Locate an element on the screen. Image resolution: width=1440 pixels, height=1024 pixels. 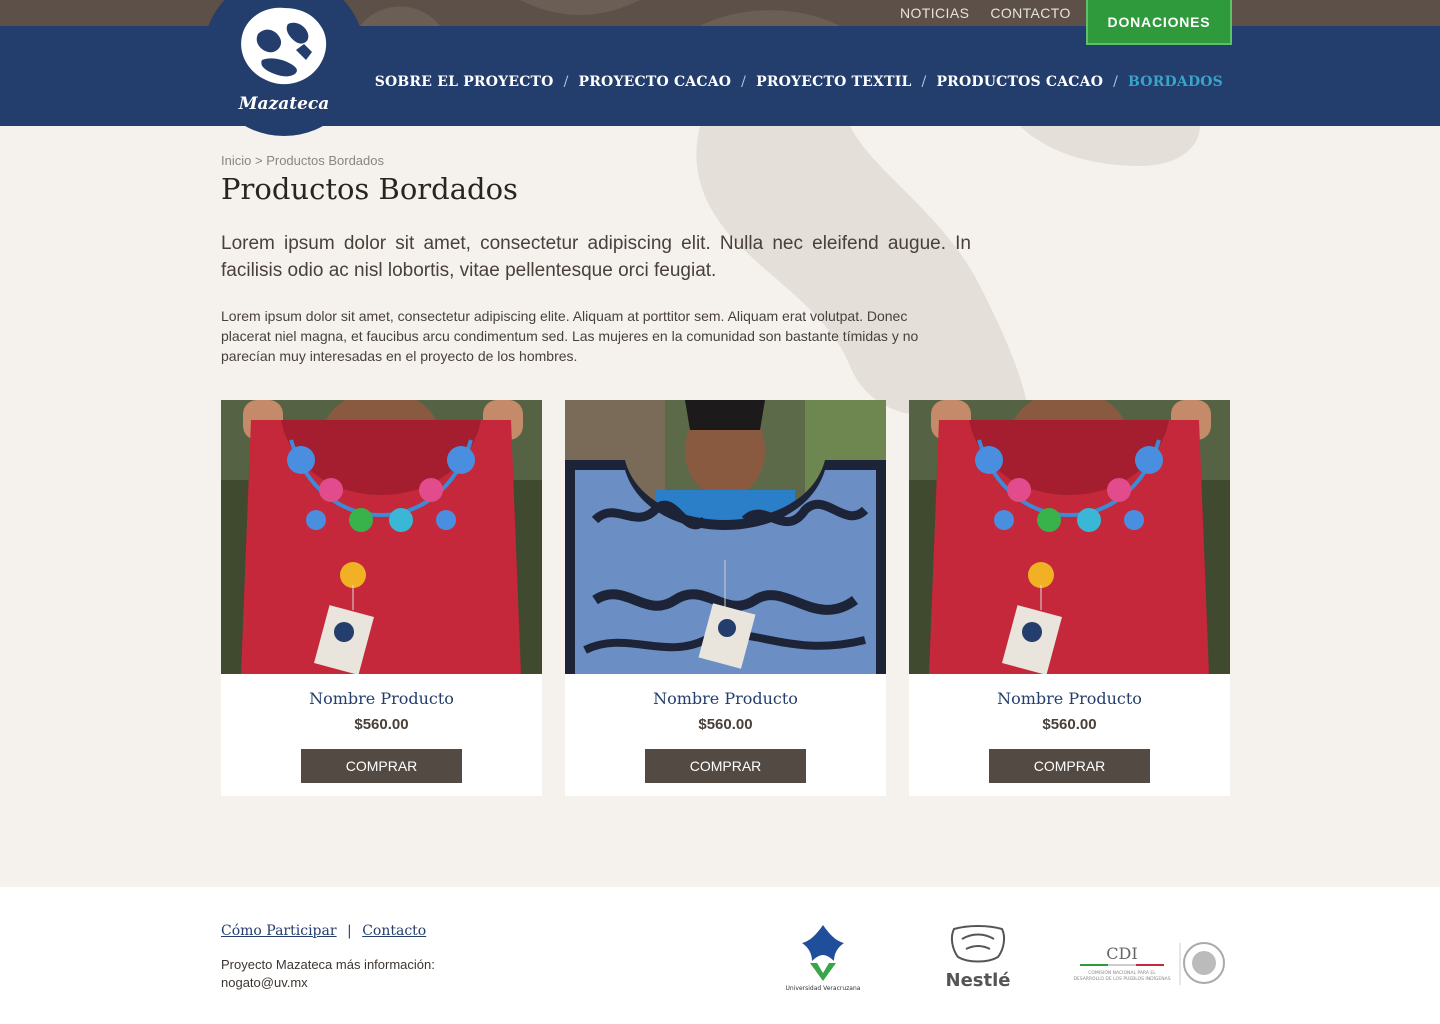
donate-button: DONACIONES is located at coordinates (1159, 22).